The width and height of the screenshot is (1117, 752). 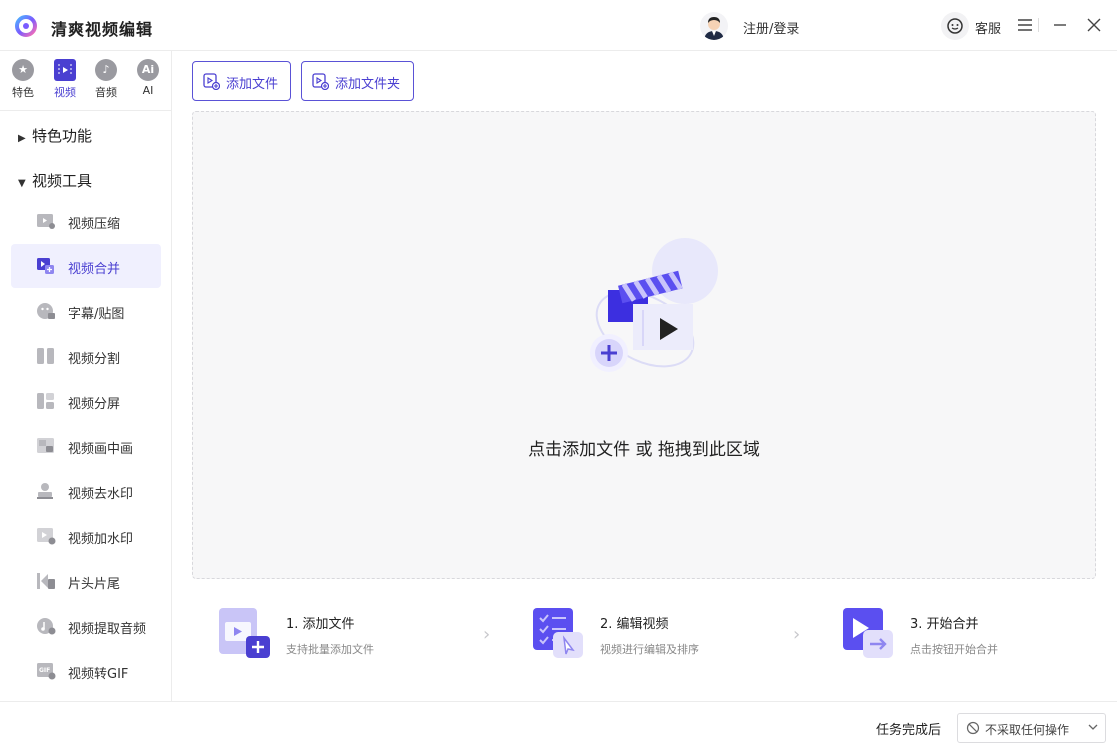 I want to click on film-icon, so click(x=65, y=70).